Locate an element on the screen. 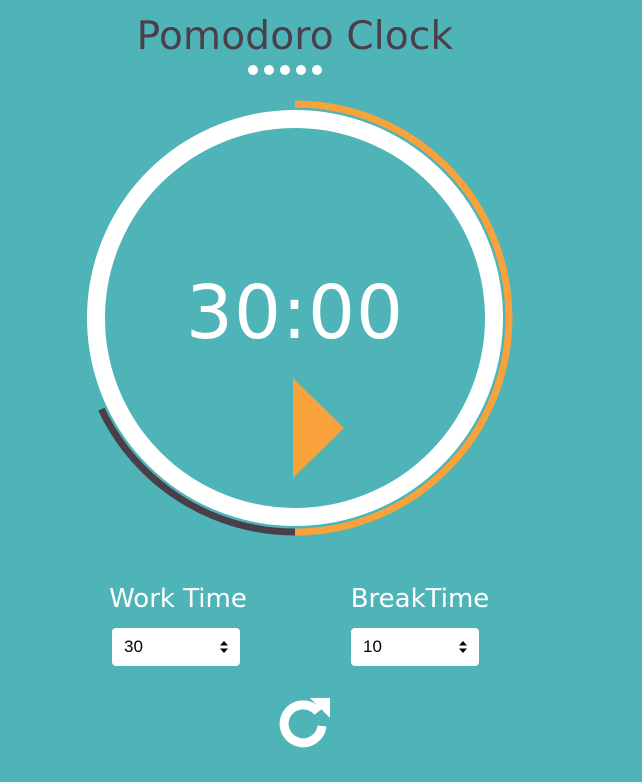 This screenshot has height=782, width=642. reset-button is located at coordinates (303, 723).